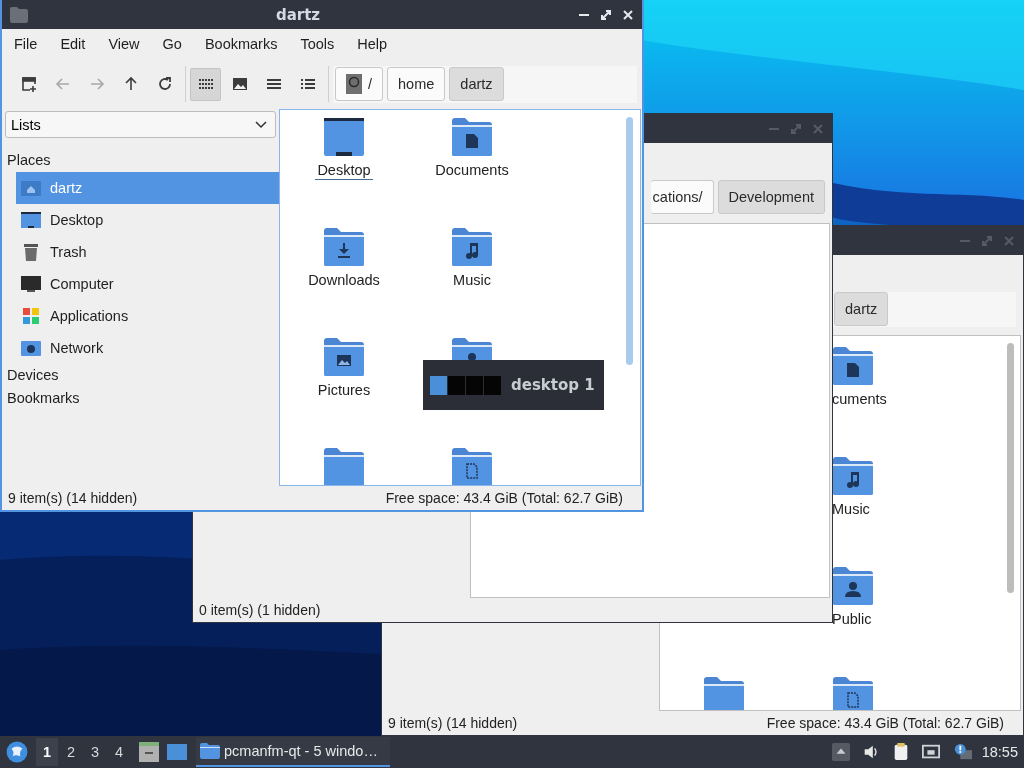 Image resolution: width=1024 pixels, height=768 pixels. What do you see at coordinates (241, 44) in the screenshot?
I see `menu-item: Bookmarks` at bounding box center [241, 44].